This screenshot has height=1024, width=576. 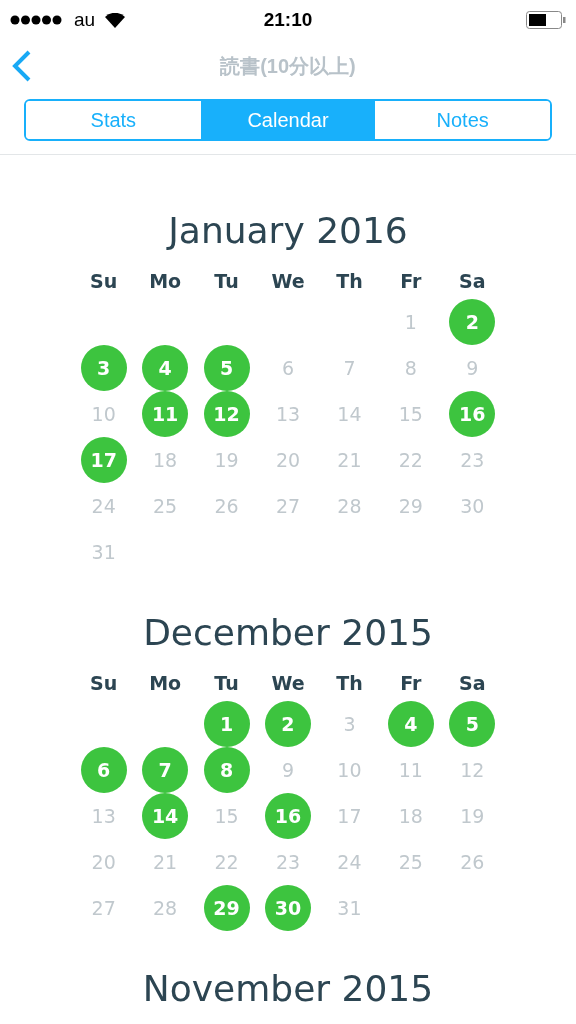 What do you see at coordinates (288, 19) in the screenshot?
I see `status-time: 21:10` at bounding box center [288, 19].